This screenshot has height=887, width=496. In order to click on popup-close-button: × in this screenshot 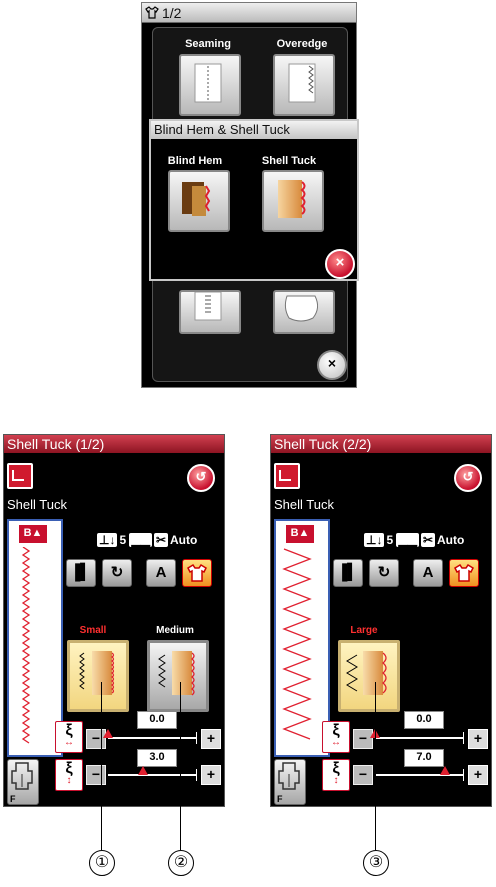, I will do `click(340, 264)`.